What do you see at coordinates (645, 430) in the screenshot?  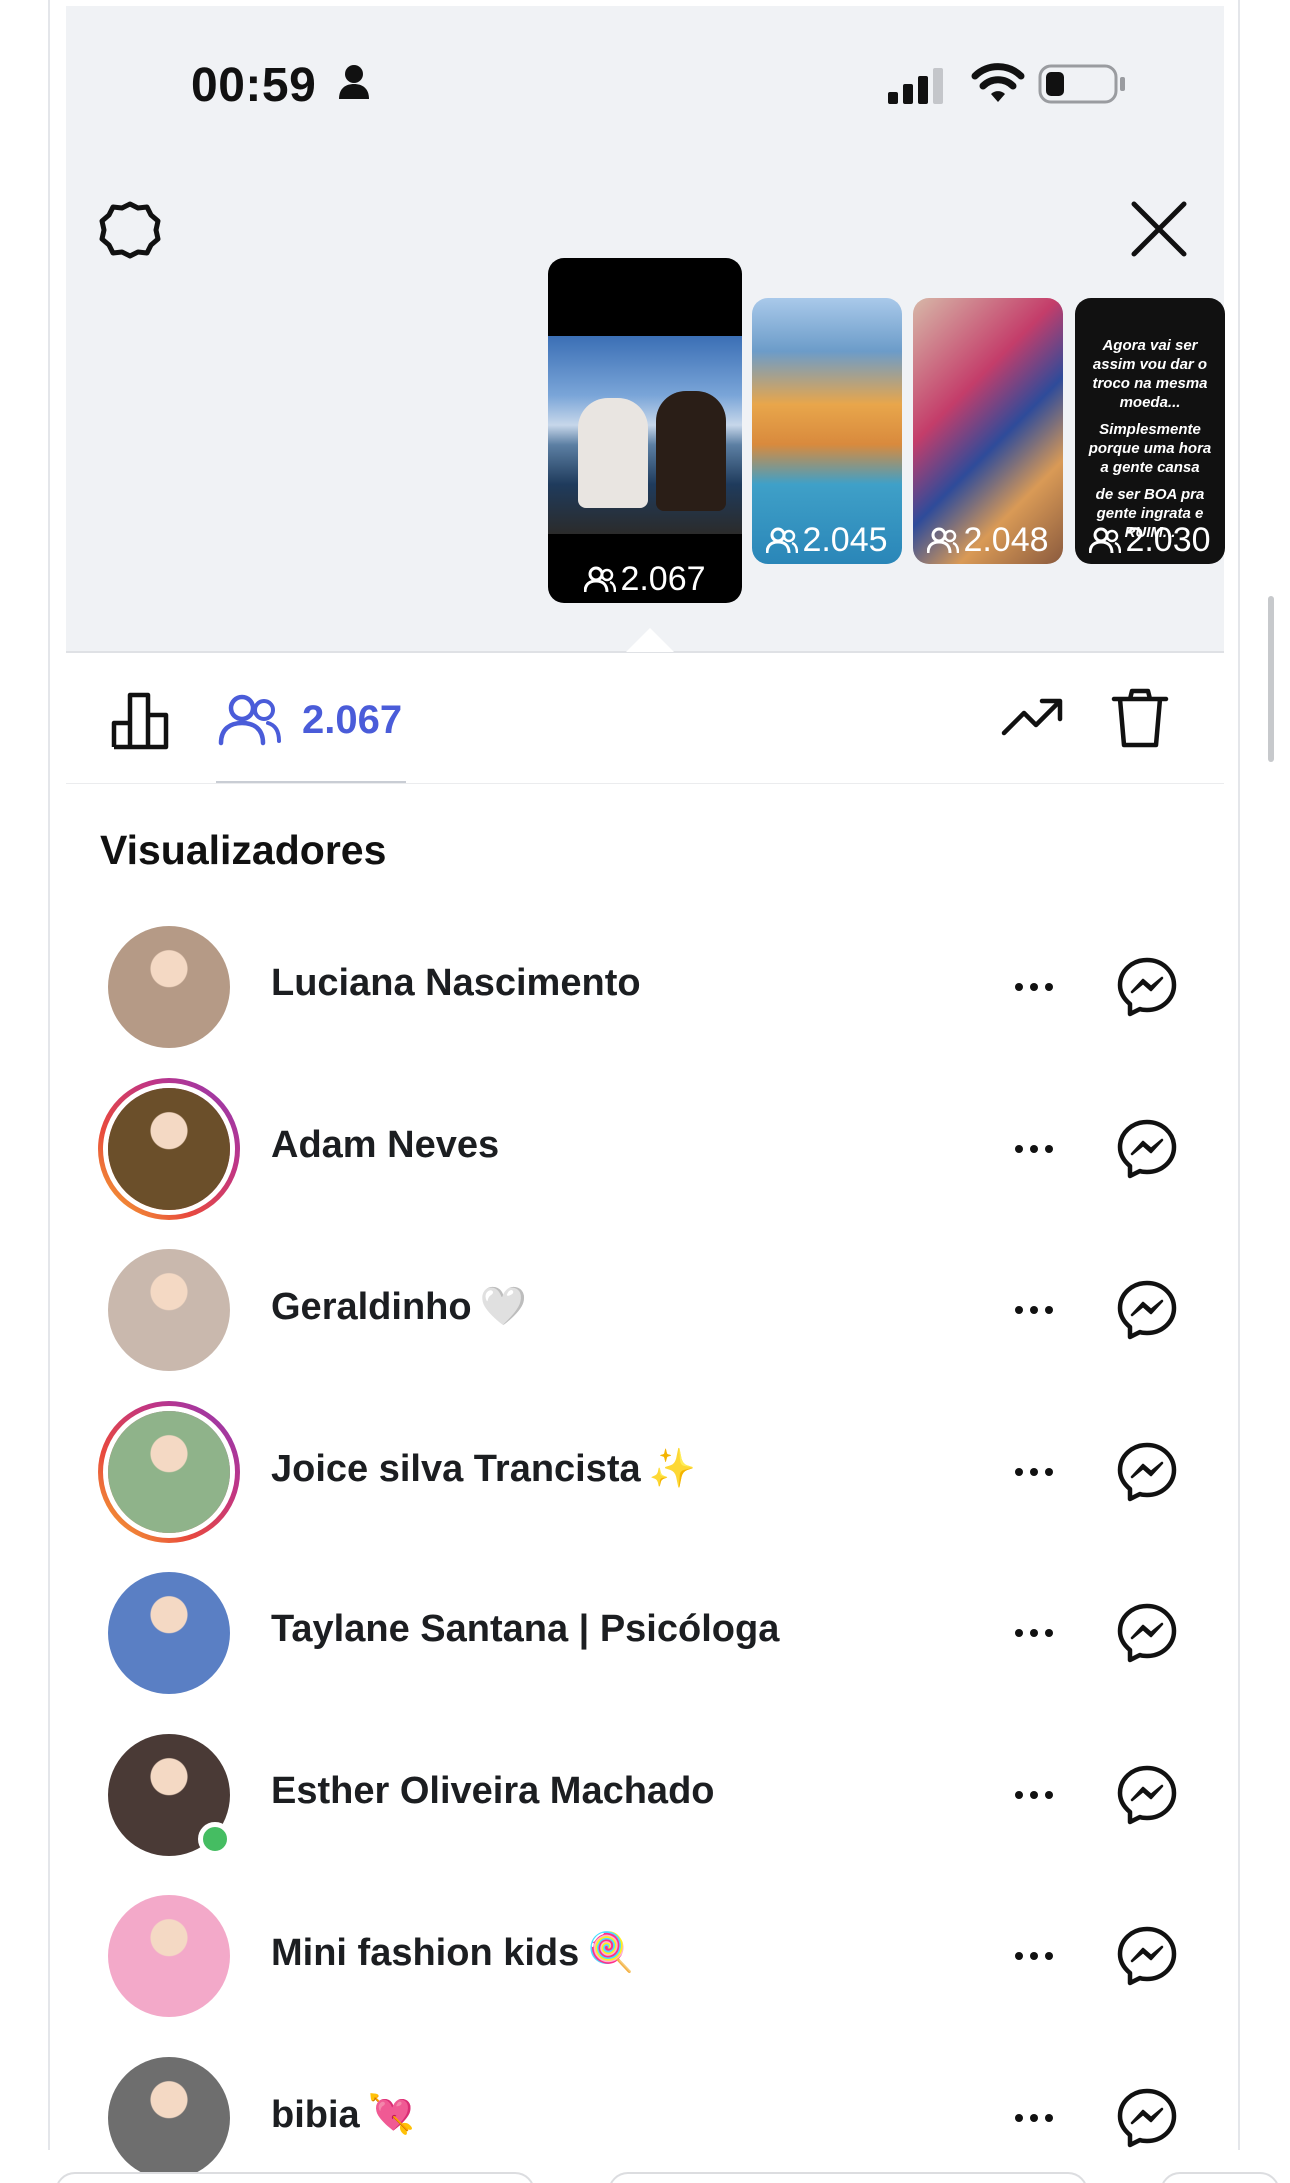 I see `story-thumbnail-1: 2.067` at bounding box center [645, 430].